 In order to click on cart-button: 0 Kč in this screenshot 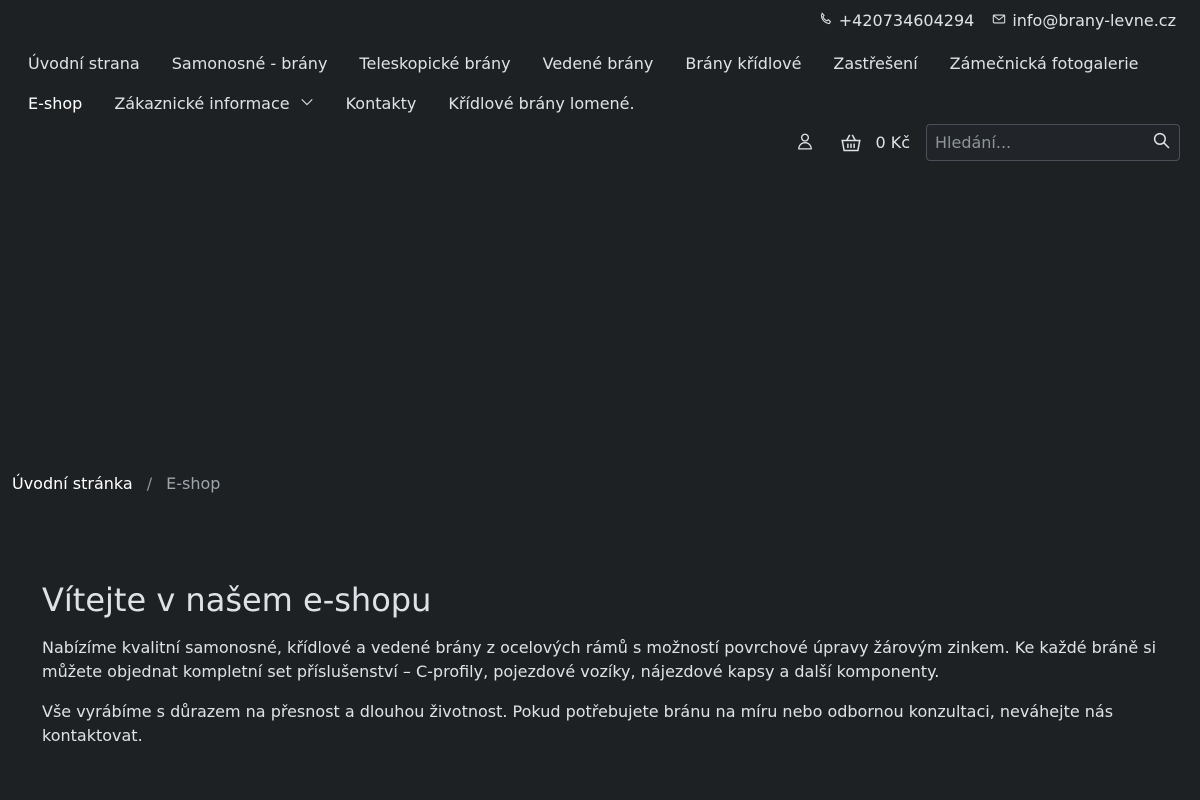, I will do `click(875, 143)`.